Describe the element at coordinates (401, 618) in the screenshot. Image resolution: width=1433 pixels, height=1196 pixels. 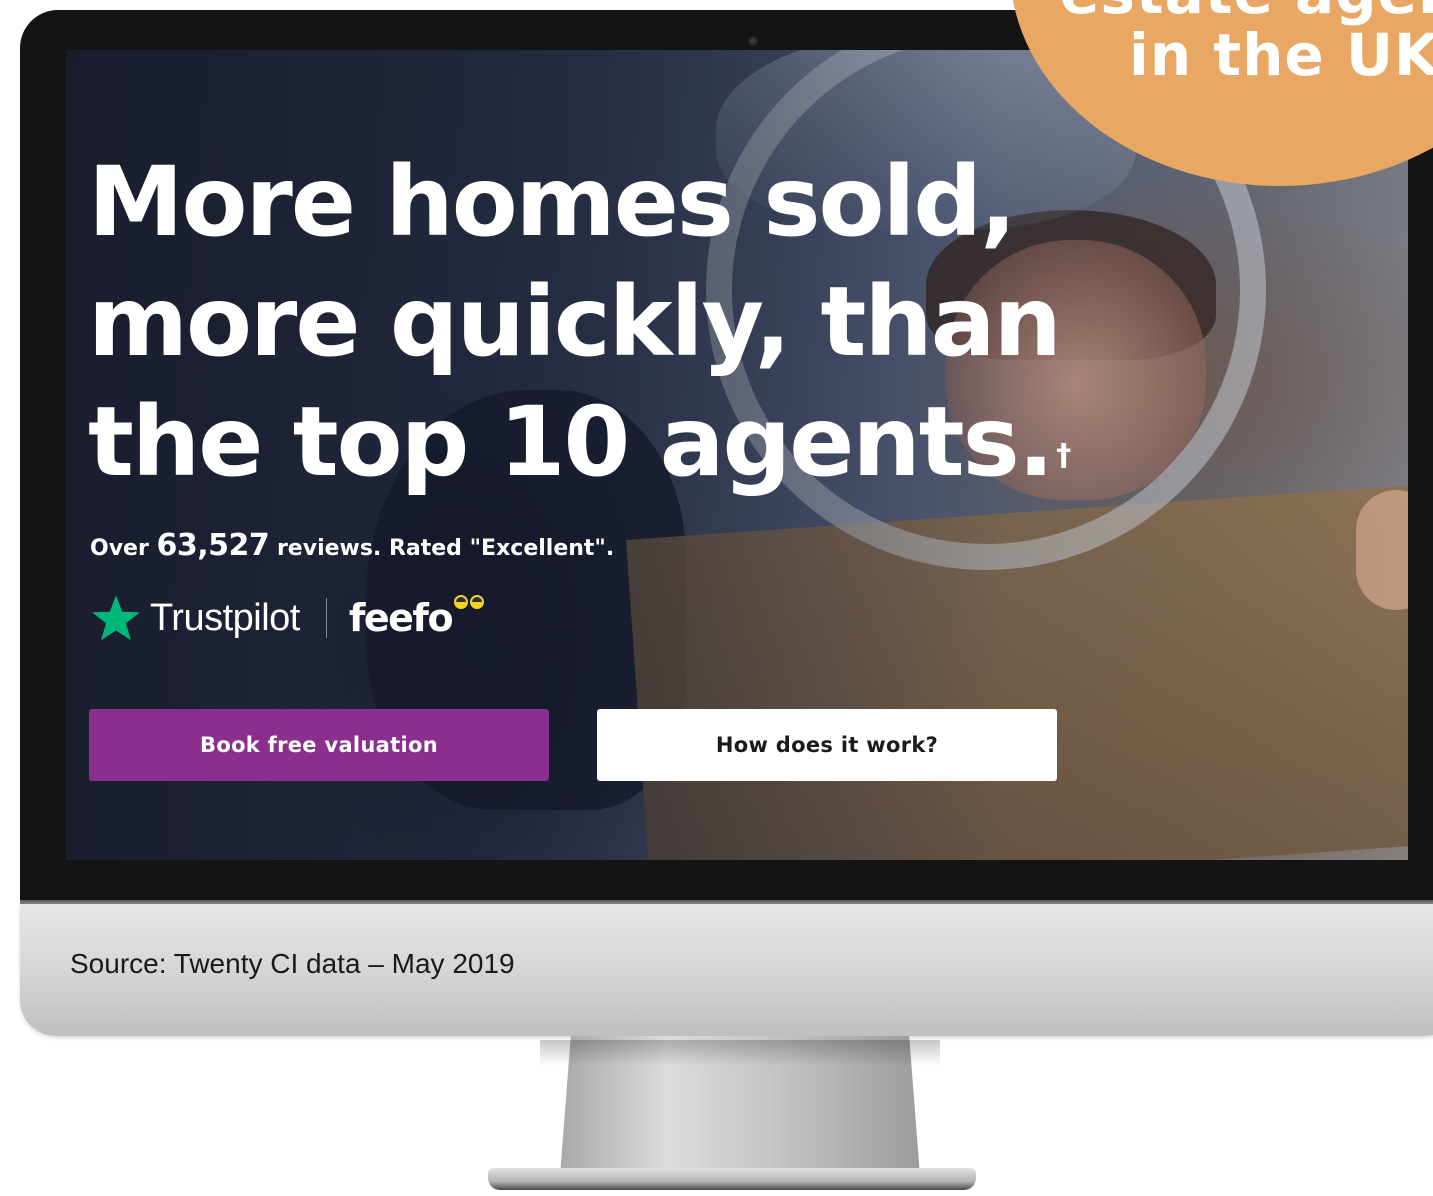
I see `feefo-logo: feefo` at that location.